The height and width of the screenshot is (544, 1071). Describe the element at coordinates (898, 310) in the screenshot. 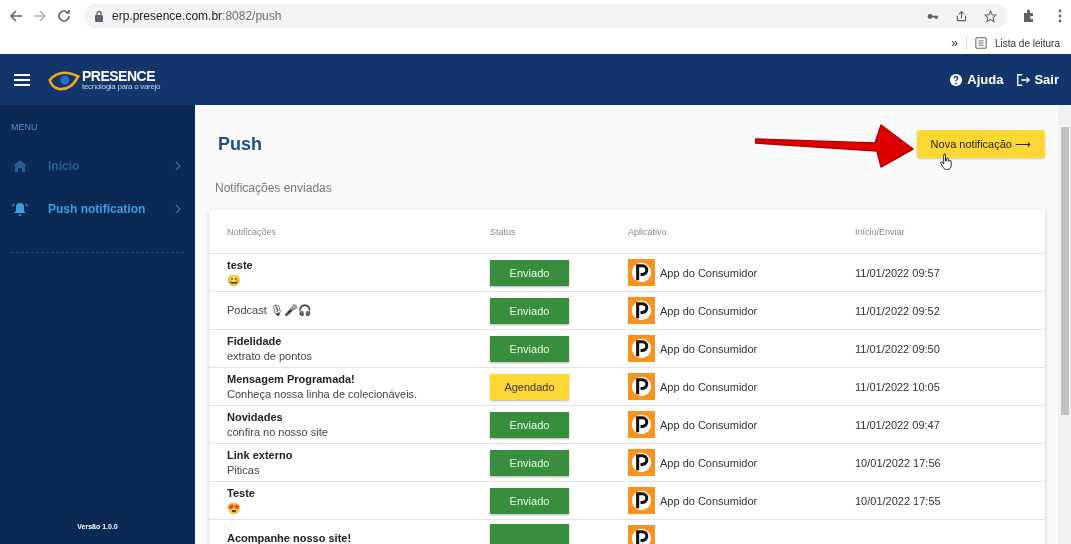

I see `date-cell-text: 11/01/2022 09:52` at that location.